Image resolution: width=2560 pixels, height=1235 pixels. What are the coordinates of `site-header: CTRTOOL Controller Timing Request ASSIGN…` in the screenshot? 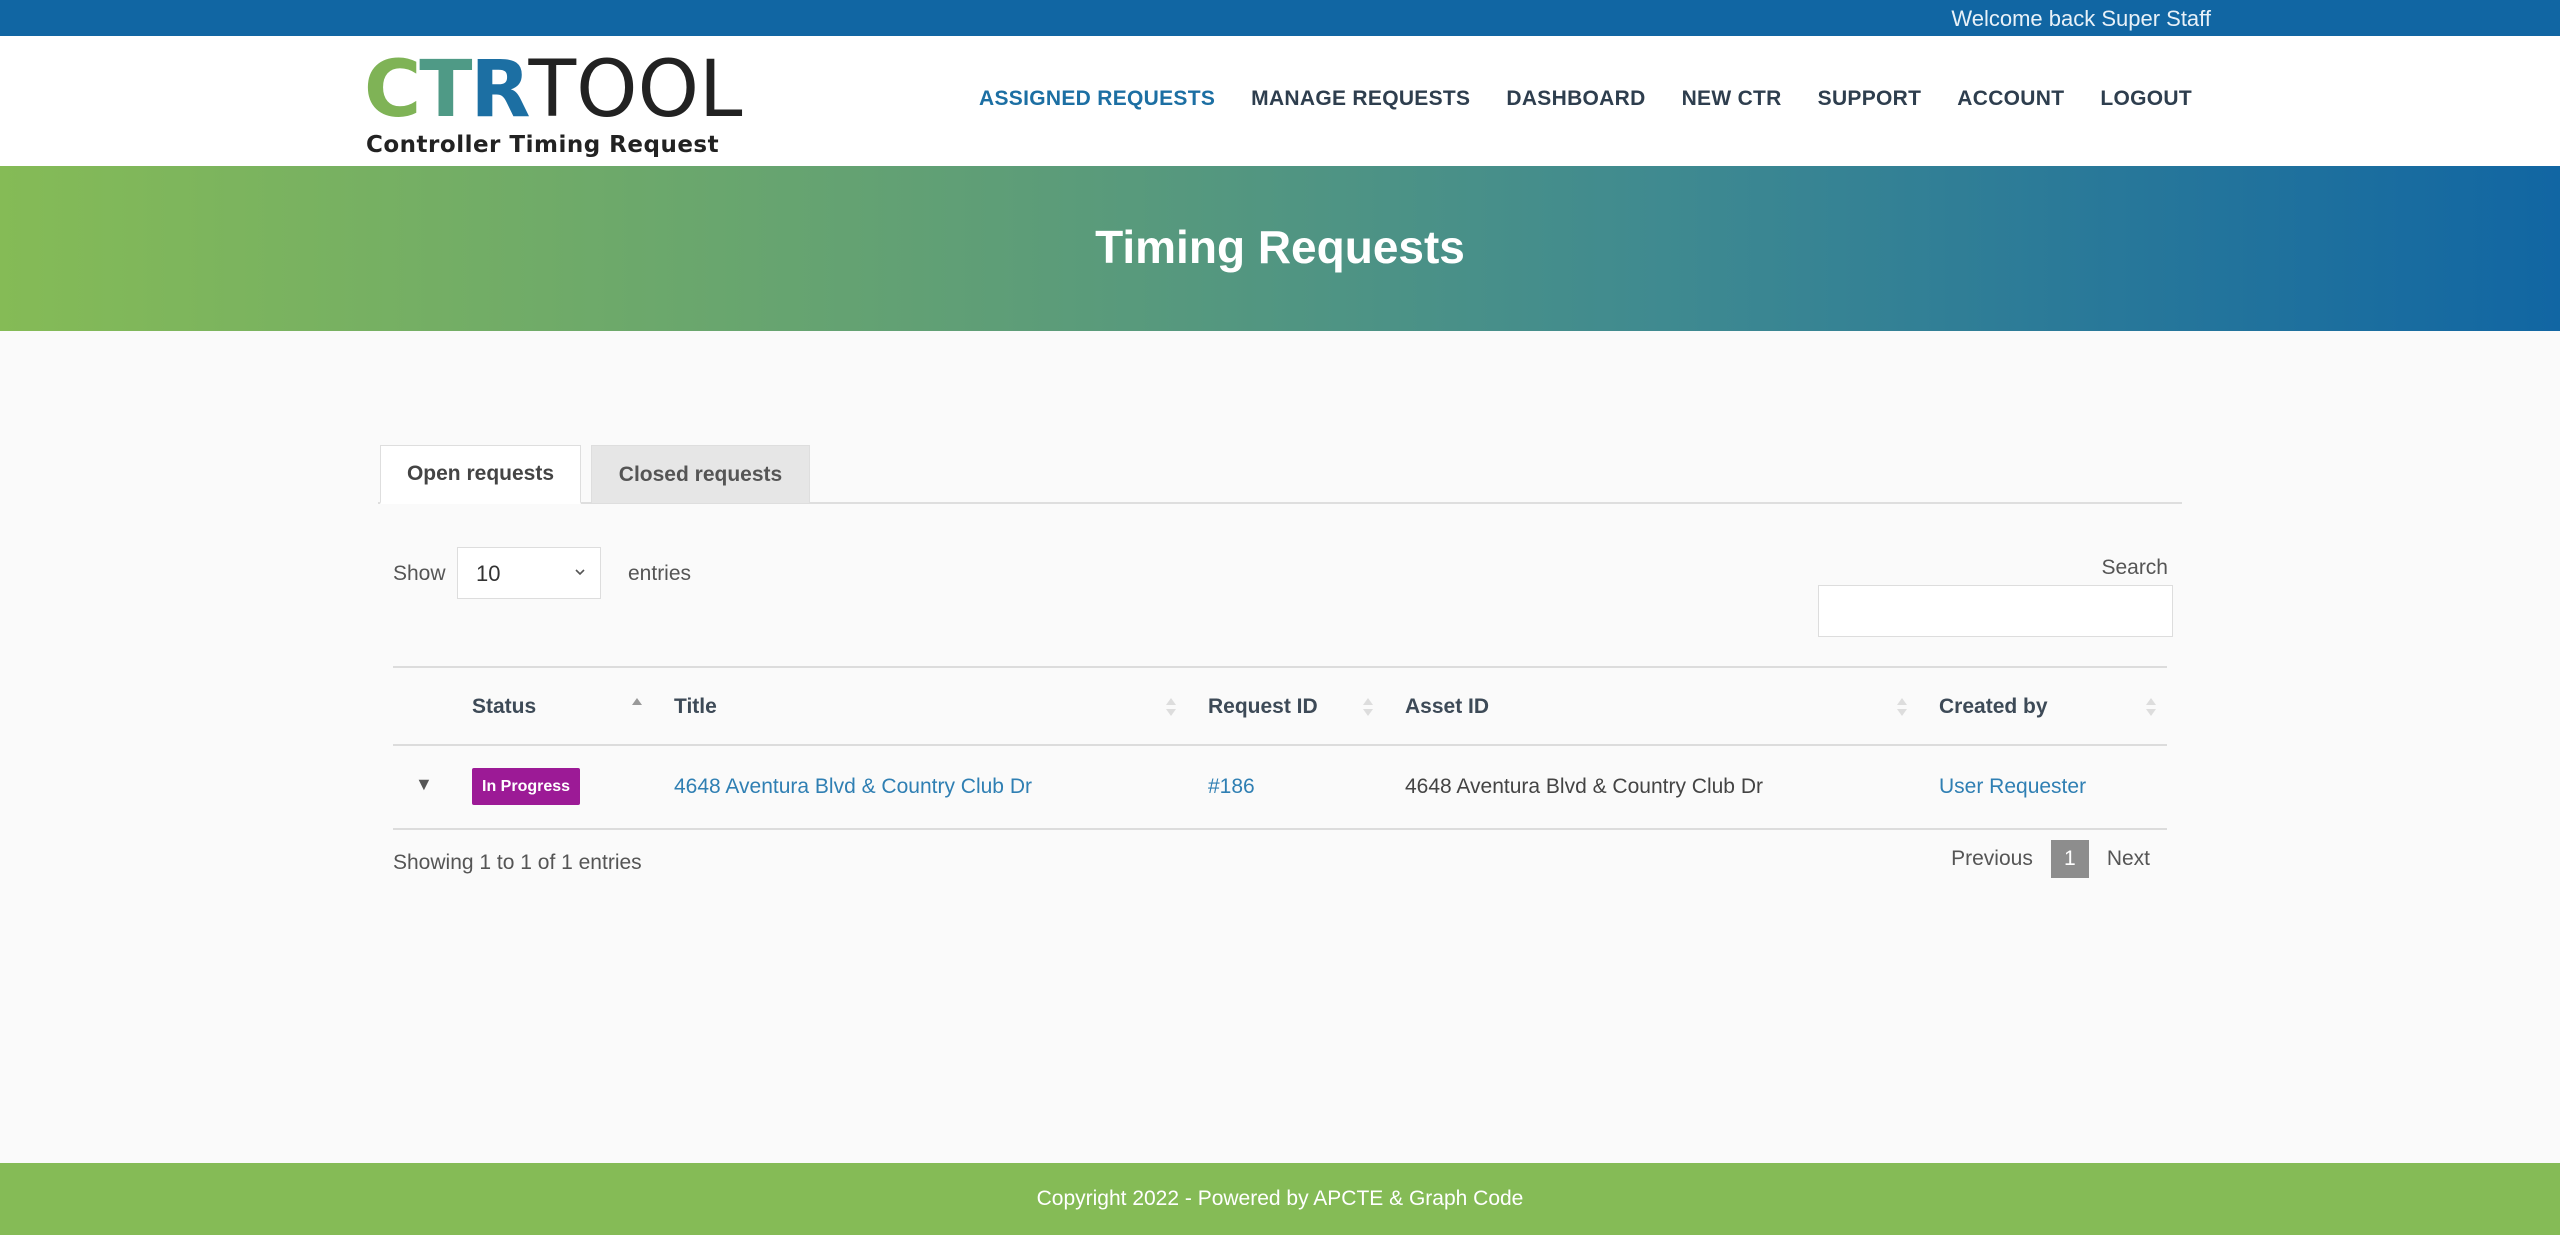 It's located at (1280, 101).